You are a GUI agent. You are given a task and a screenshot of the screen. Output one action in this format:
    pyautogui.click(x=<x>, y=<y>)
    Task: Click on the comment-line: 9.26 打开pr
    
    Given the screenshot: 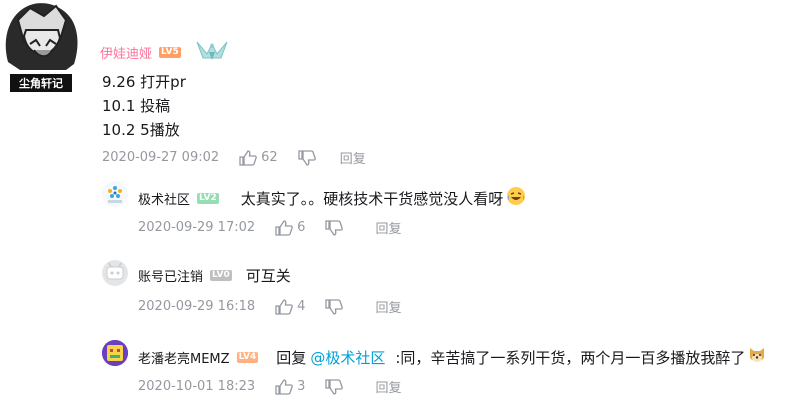 What is the action you would take?
    pyautogui.click(x=144, y=82)
    